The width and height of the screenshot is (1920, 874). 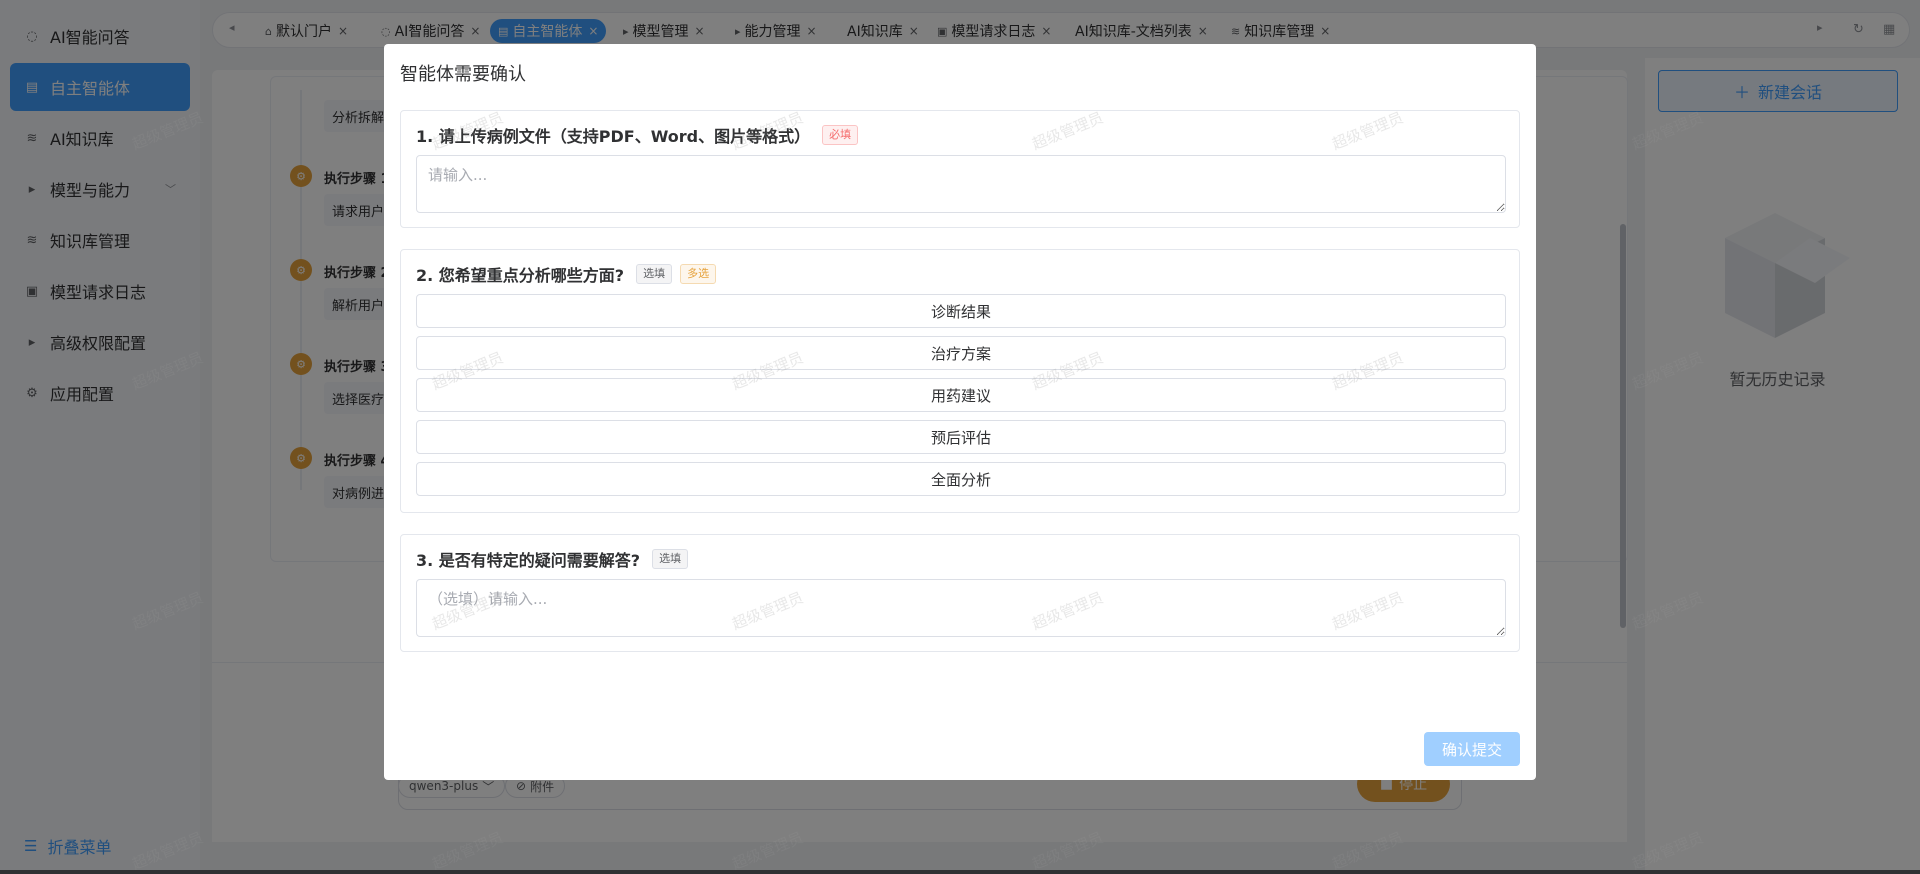 I want to click on question-title: 2. 您希望重点分析哪些方面? 选填 多选, so click(x=566, y=274).